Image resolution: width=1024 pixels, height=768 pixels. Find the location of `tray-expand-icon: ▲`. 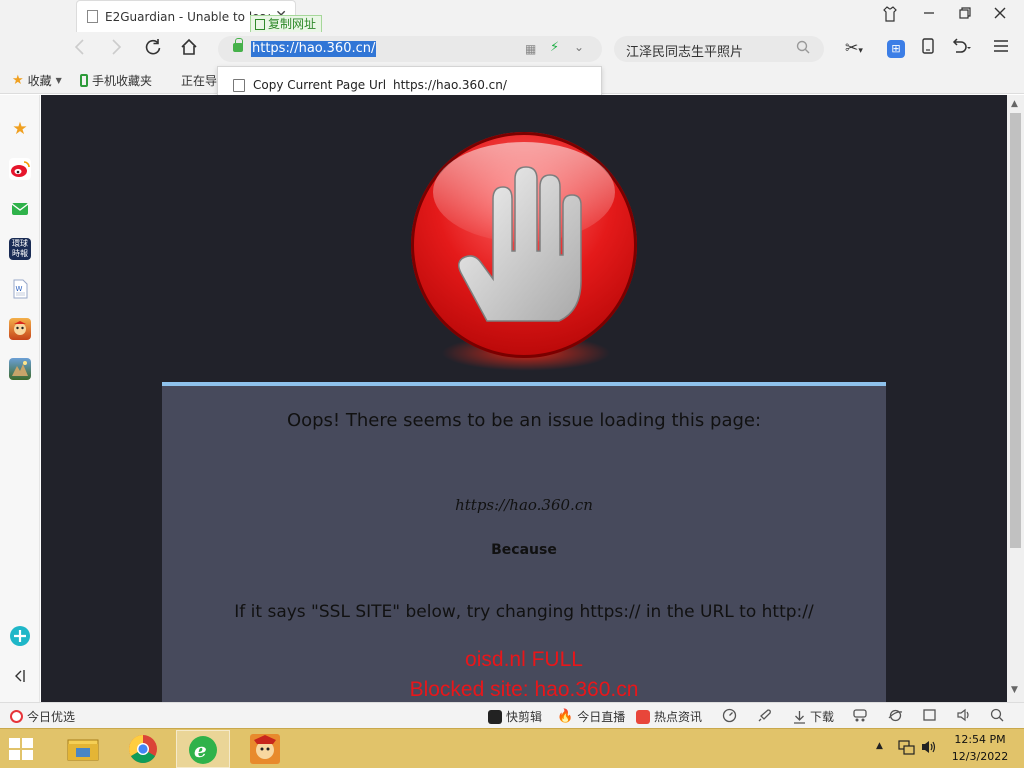

tray-expand-icon: ▲ is located at coordinates (879, 746).